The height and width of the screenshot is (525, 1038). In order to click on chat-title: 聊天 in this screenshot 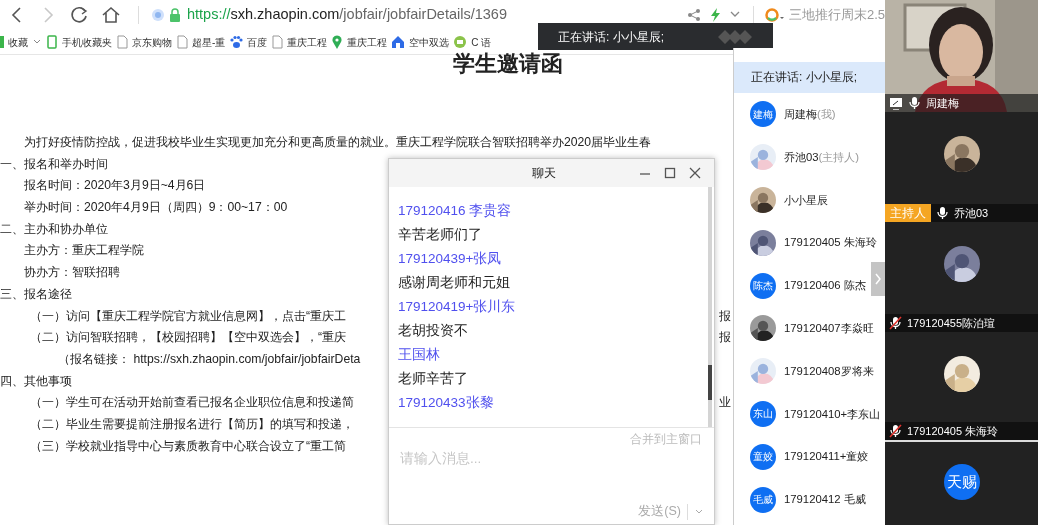, I will do `click(544, 173)`.